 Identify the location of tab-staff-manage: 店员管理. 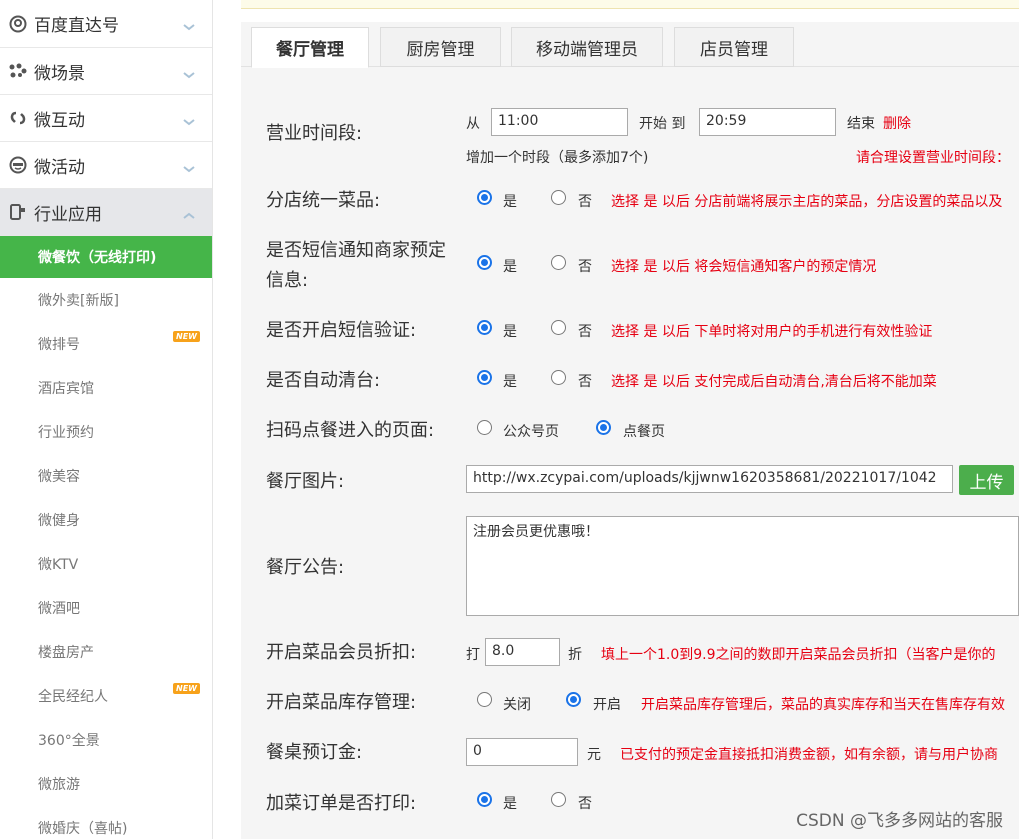
(734, 47).